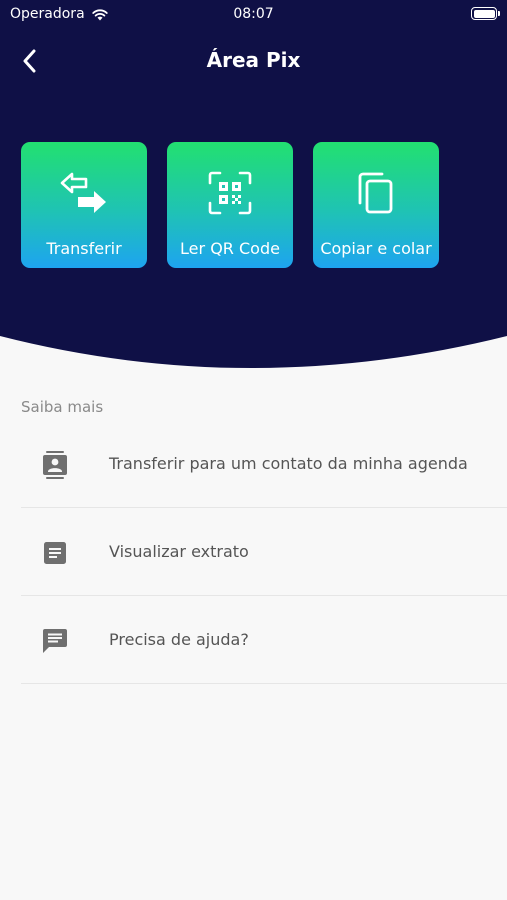  What do you see at coordinates (83, 192) in the screenshot?
I see `transfer-arrows-icon` at bounding box center [83, 192].